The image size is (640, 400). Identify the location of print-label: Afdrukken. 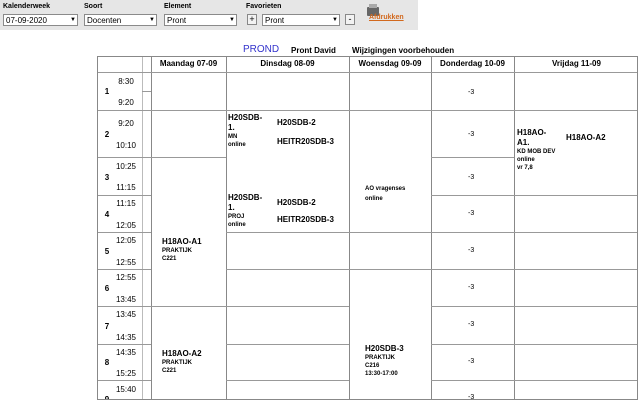
(386, 17).